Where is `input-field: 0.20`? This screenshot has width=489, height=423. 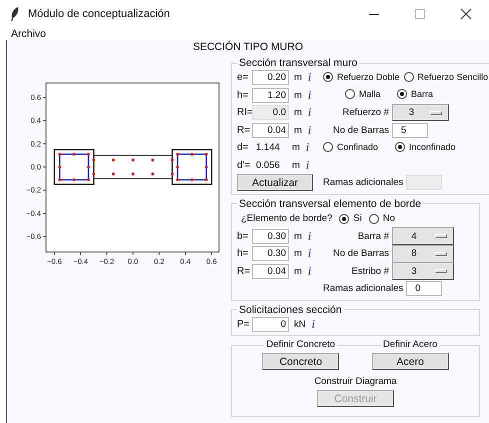 input-field: 0.20 is located at coordinates (270, 78).